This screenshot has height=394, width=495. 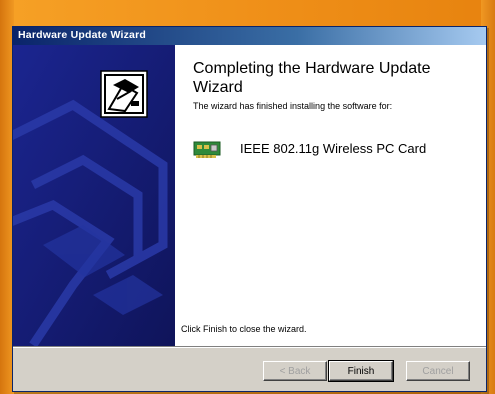 I want to click on finish-button: Finish, so click(x=361, y=371).